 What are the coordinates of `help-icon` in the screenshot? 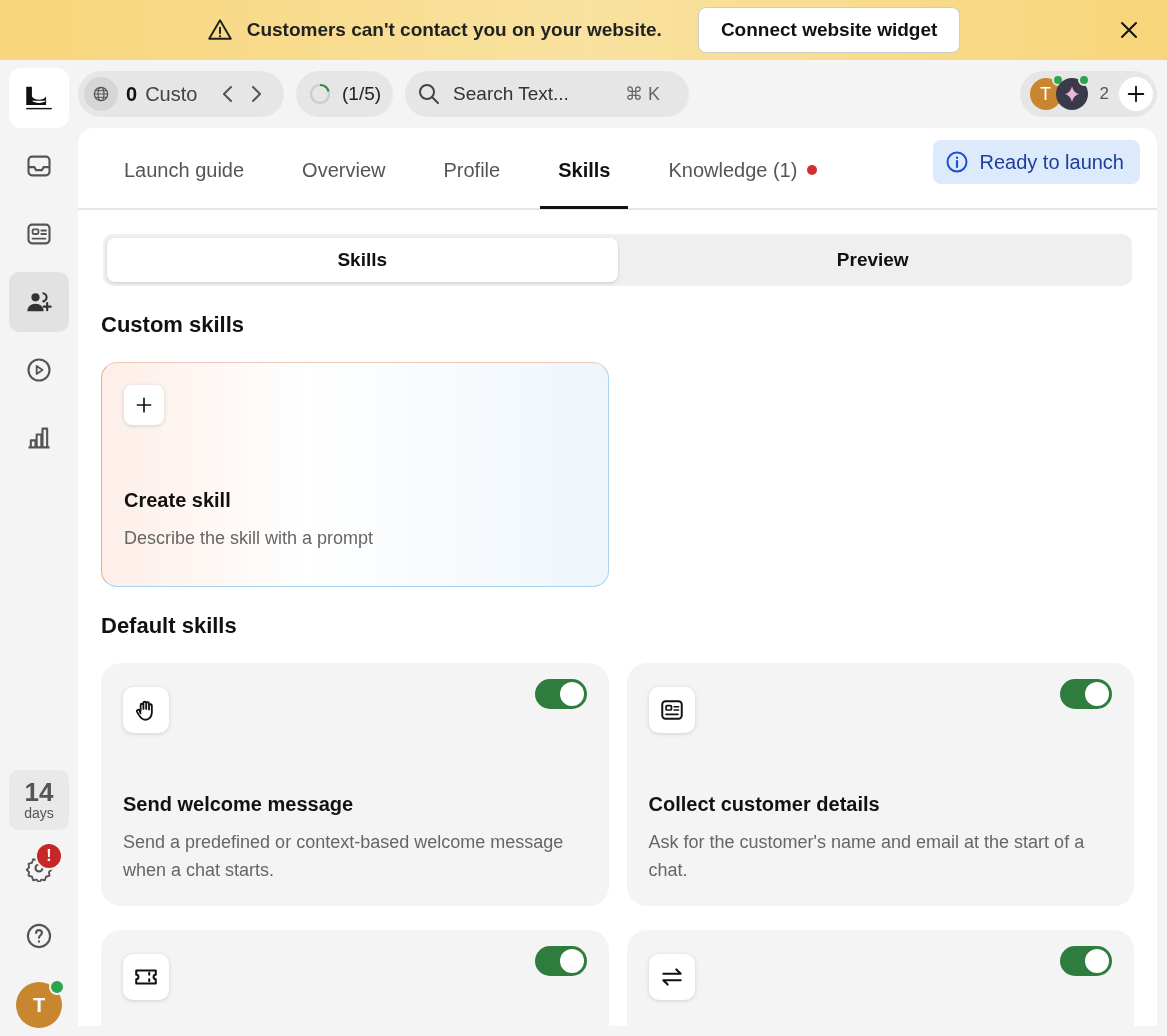 It's located at (39, 936).